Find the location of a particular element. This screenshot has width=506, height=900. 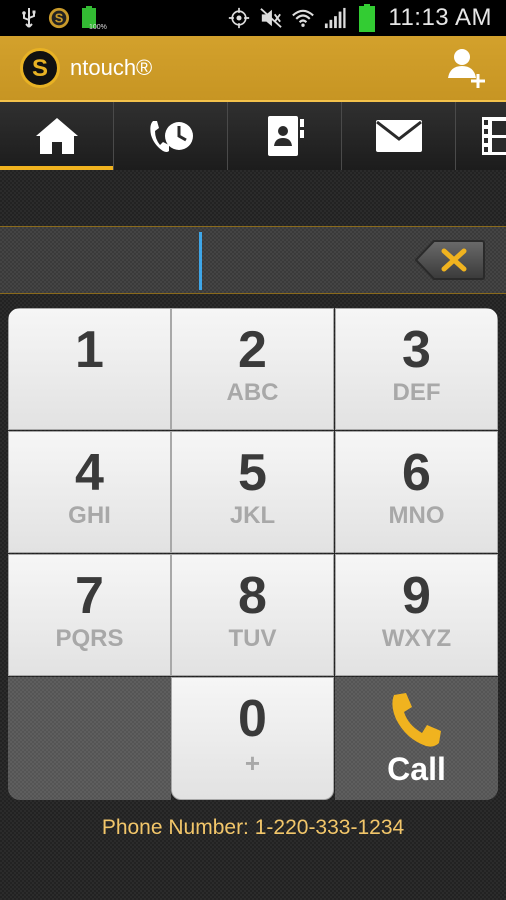

key-letters: TUV is located at coordinates (252, 638).